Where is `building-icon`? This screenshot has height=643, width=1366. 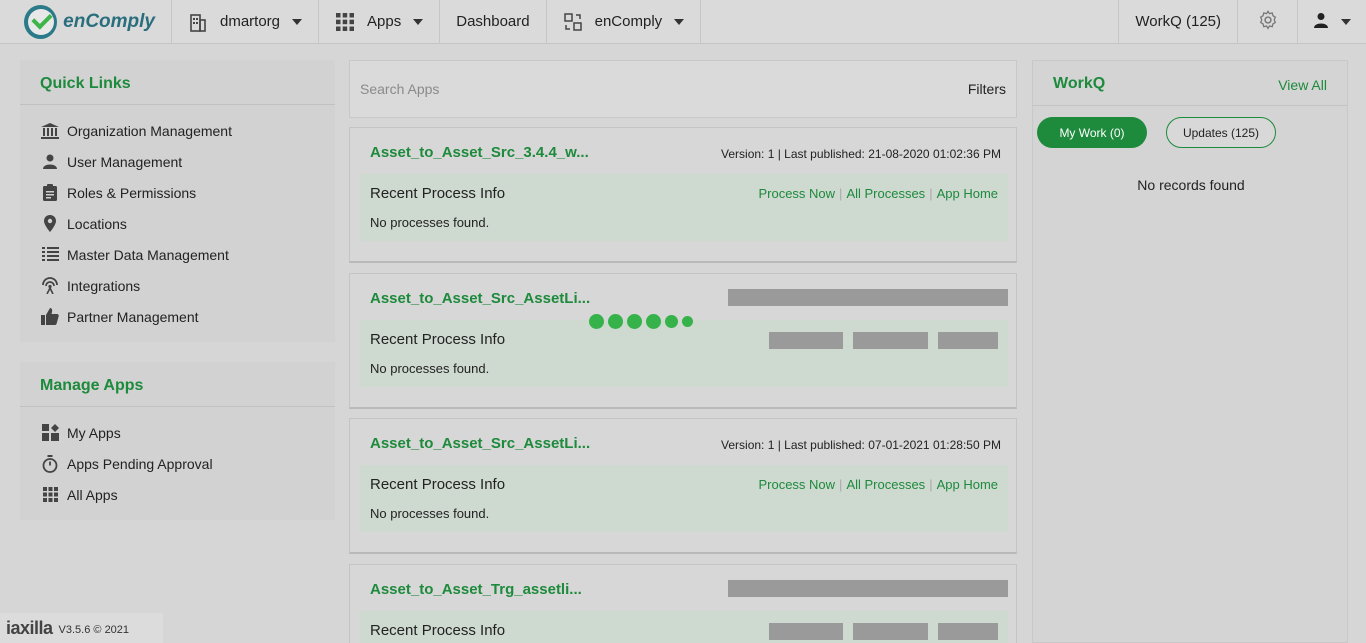
building-icon is located at coordinates (198, 22).